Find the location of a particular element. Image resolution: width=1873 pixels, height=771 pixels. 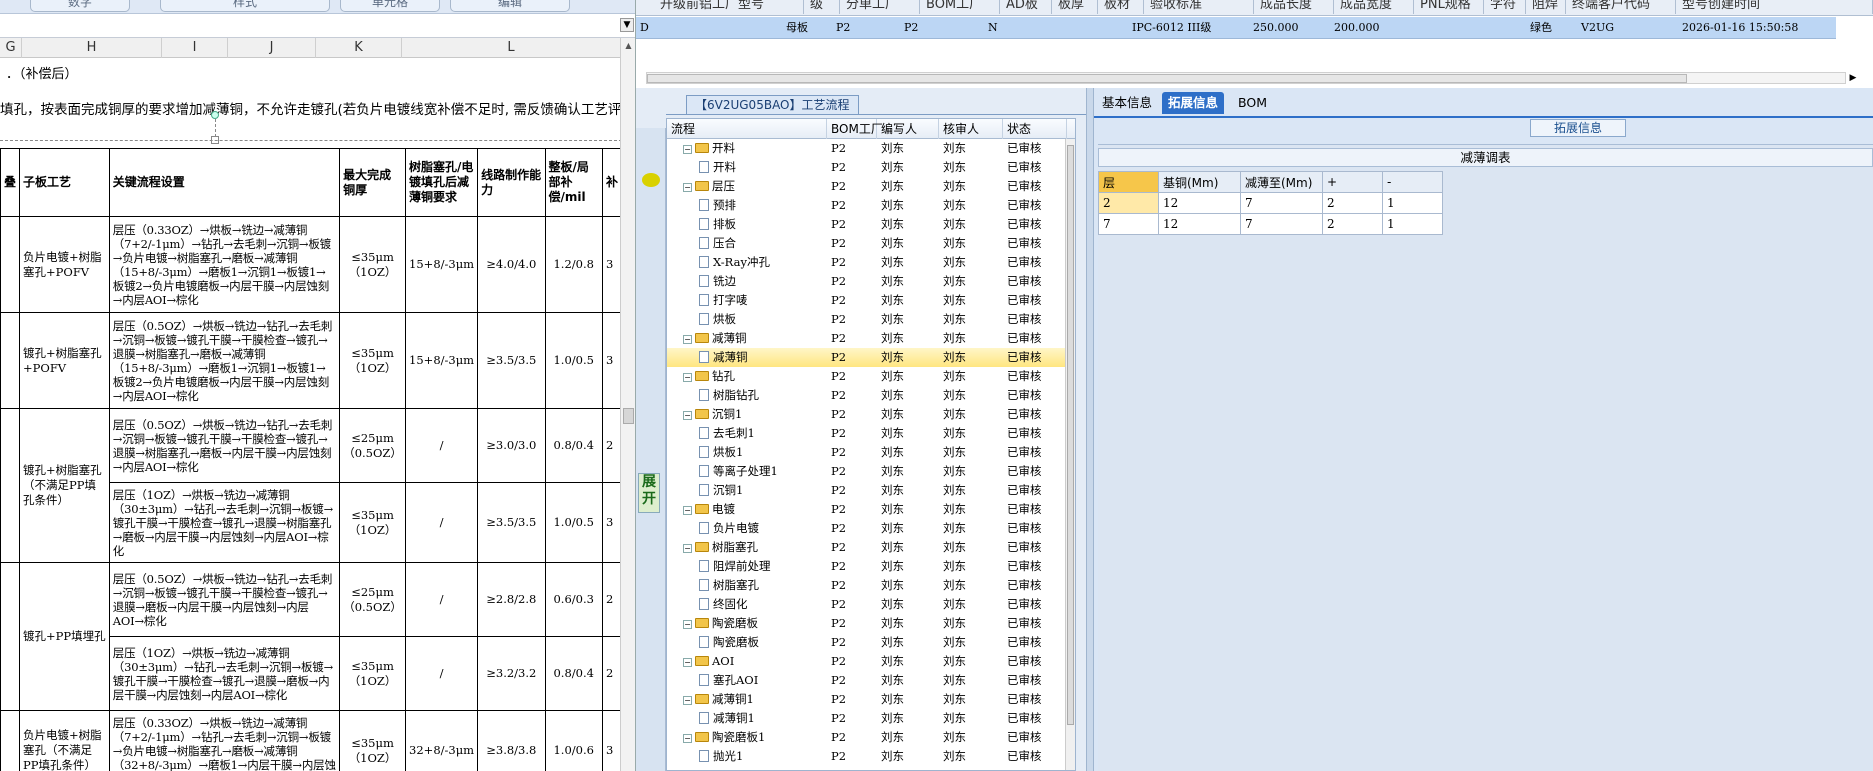

tree-item-row: 烘板1 P2 刘东 刘东 已审核 is located at coordinates (867, 452).